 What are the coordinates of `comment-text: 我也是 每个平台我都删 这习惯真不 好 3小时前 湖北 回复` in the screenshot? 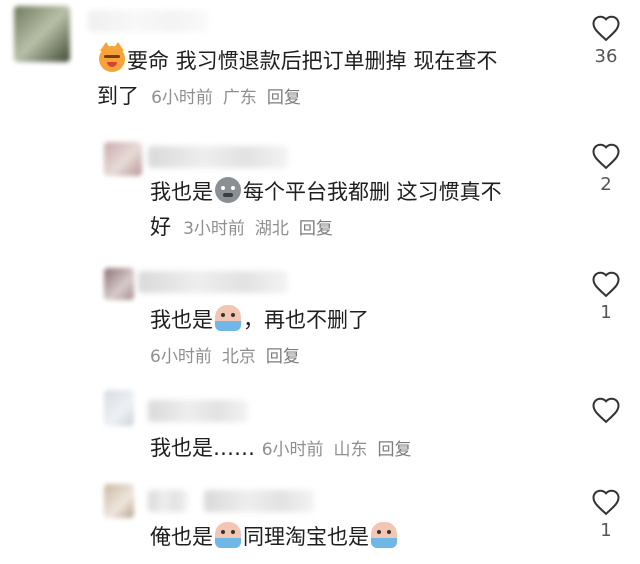 It's located at (350, 211).